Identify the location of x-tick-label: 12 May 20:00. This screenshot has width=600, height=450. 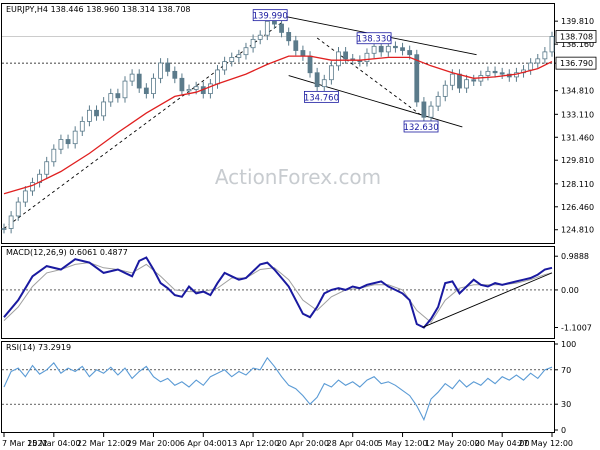
(452, 443).